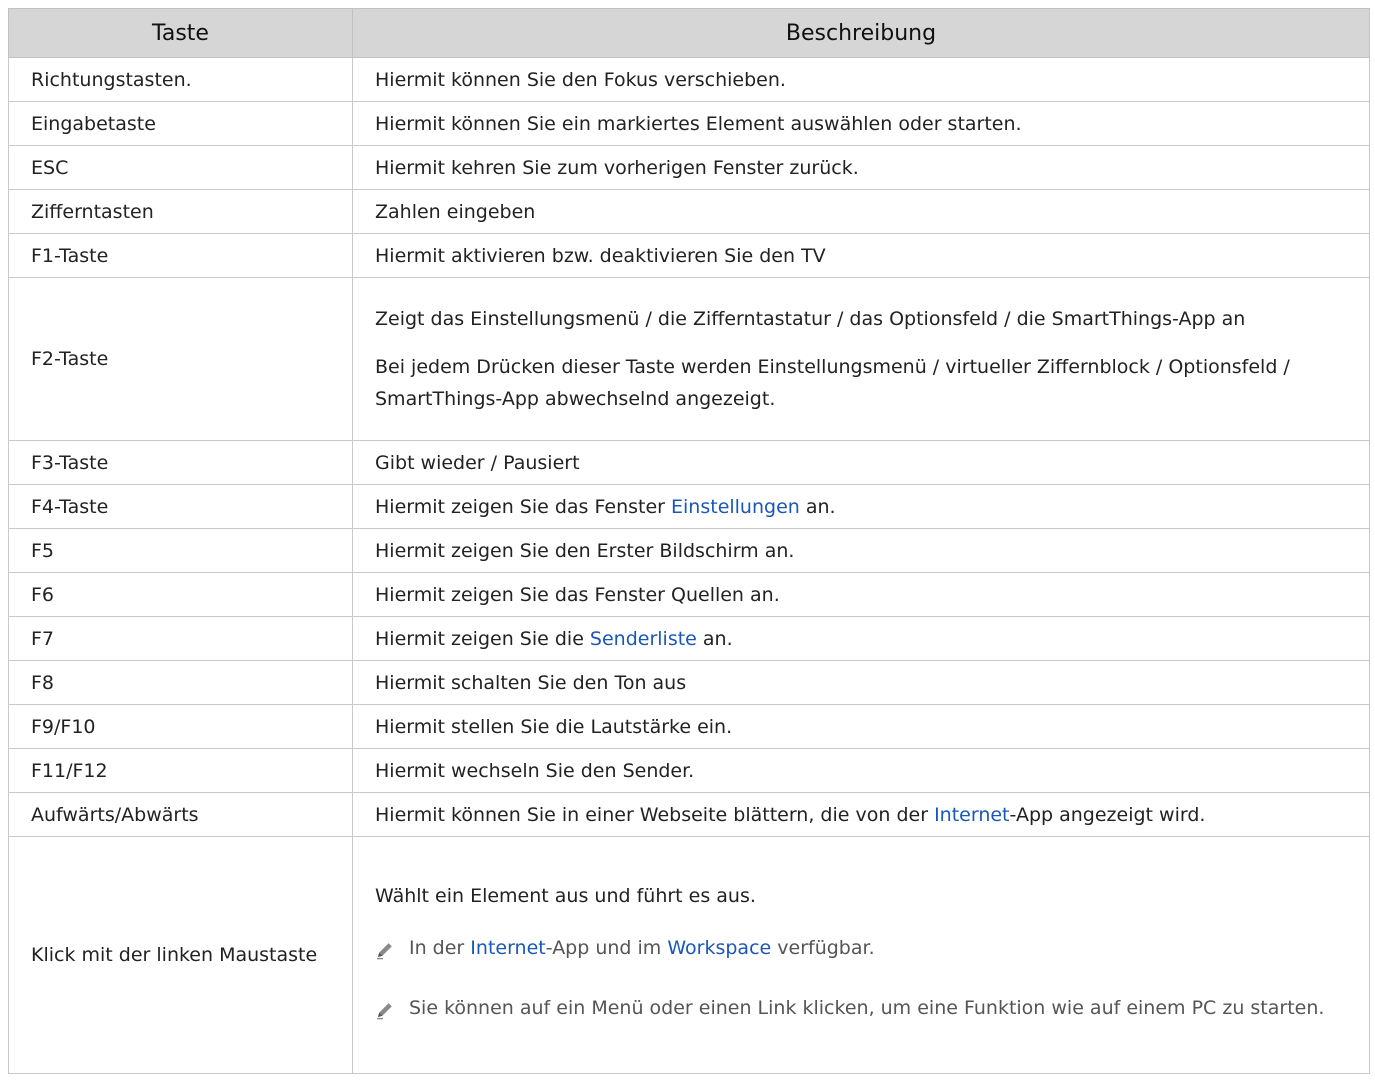 The height and width of the screenshot is (1083, 1375). I want to click on key-cell: F11/F12, so click(180, 770).